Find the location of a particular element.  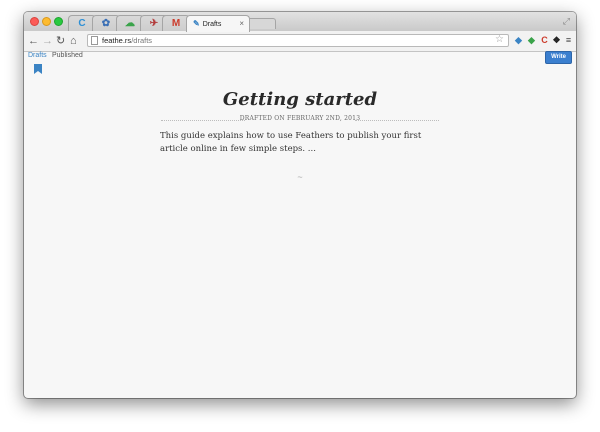

tab-close-icon: × is located at coordinates (241, 23).